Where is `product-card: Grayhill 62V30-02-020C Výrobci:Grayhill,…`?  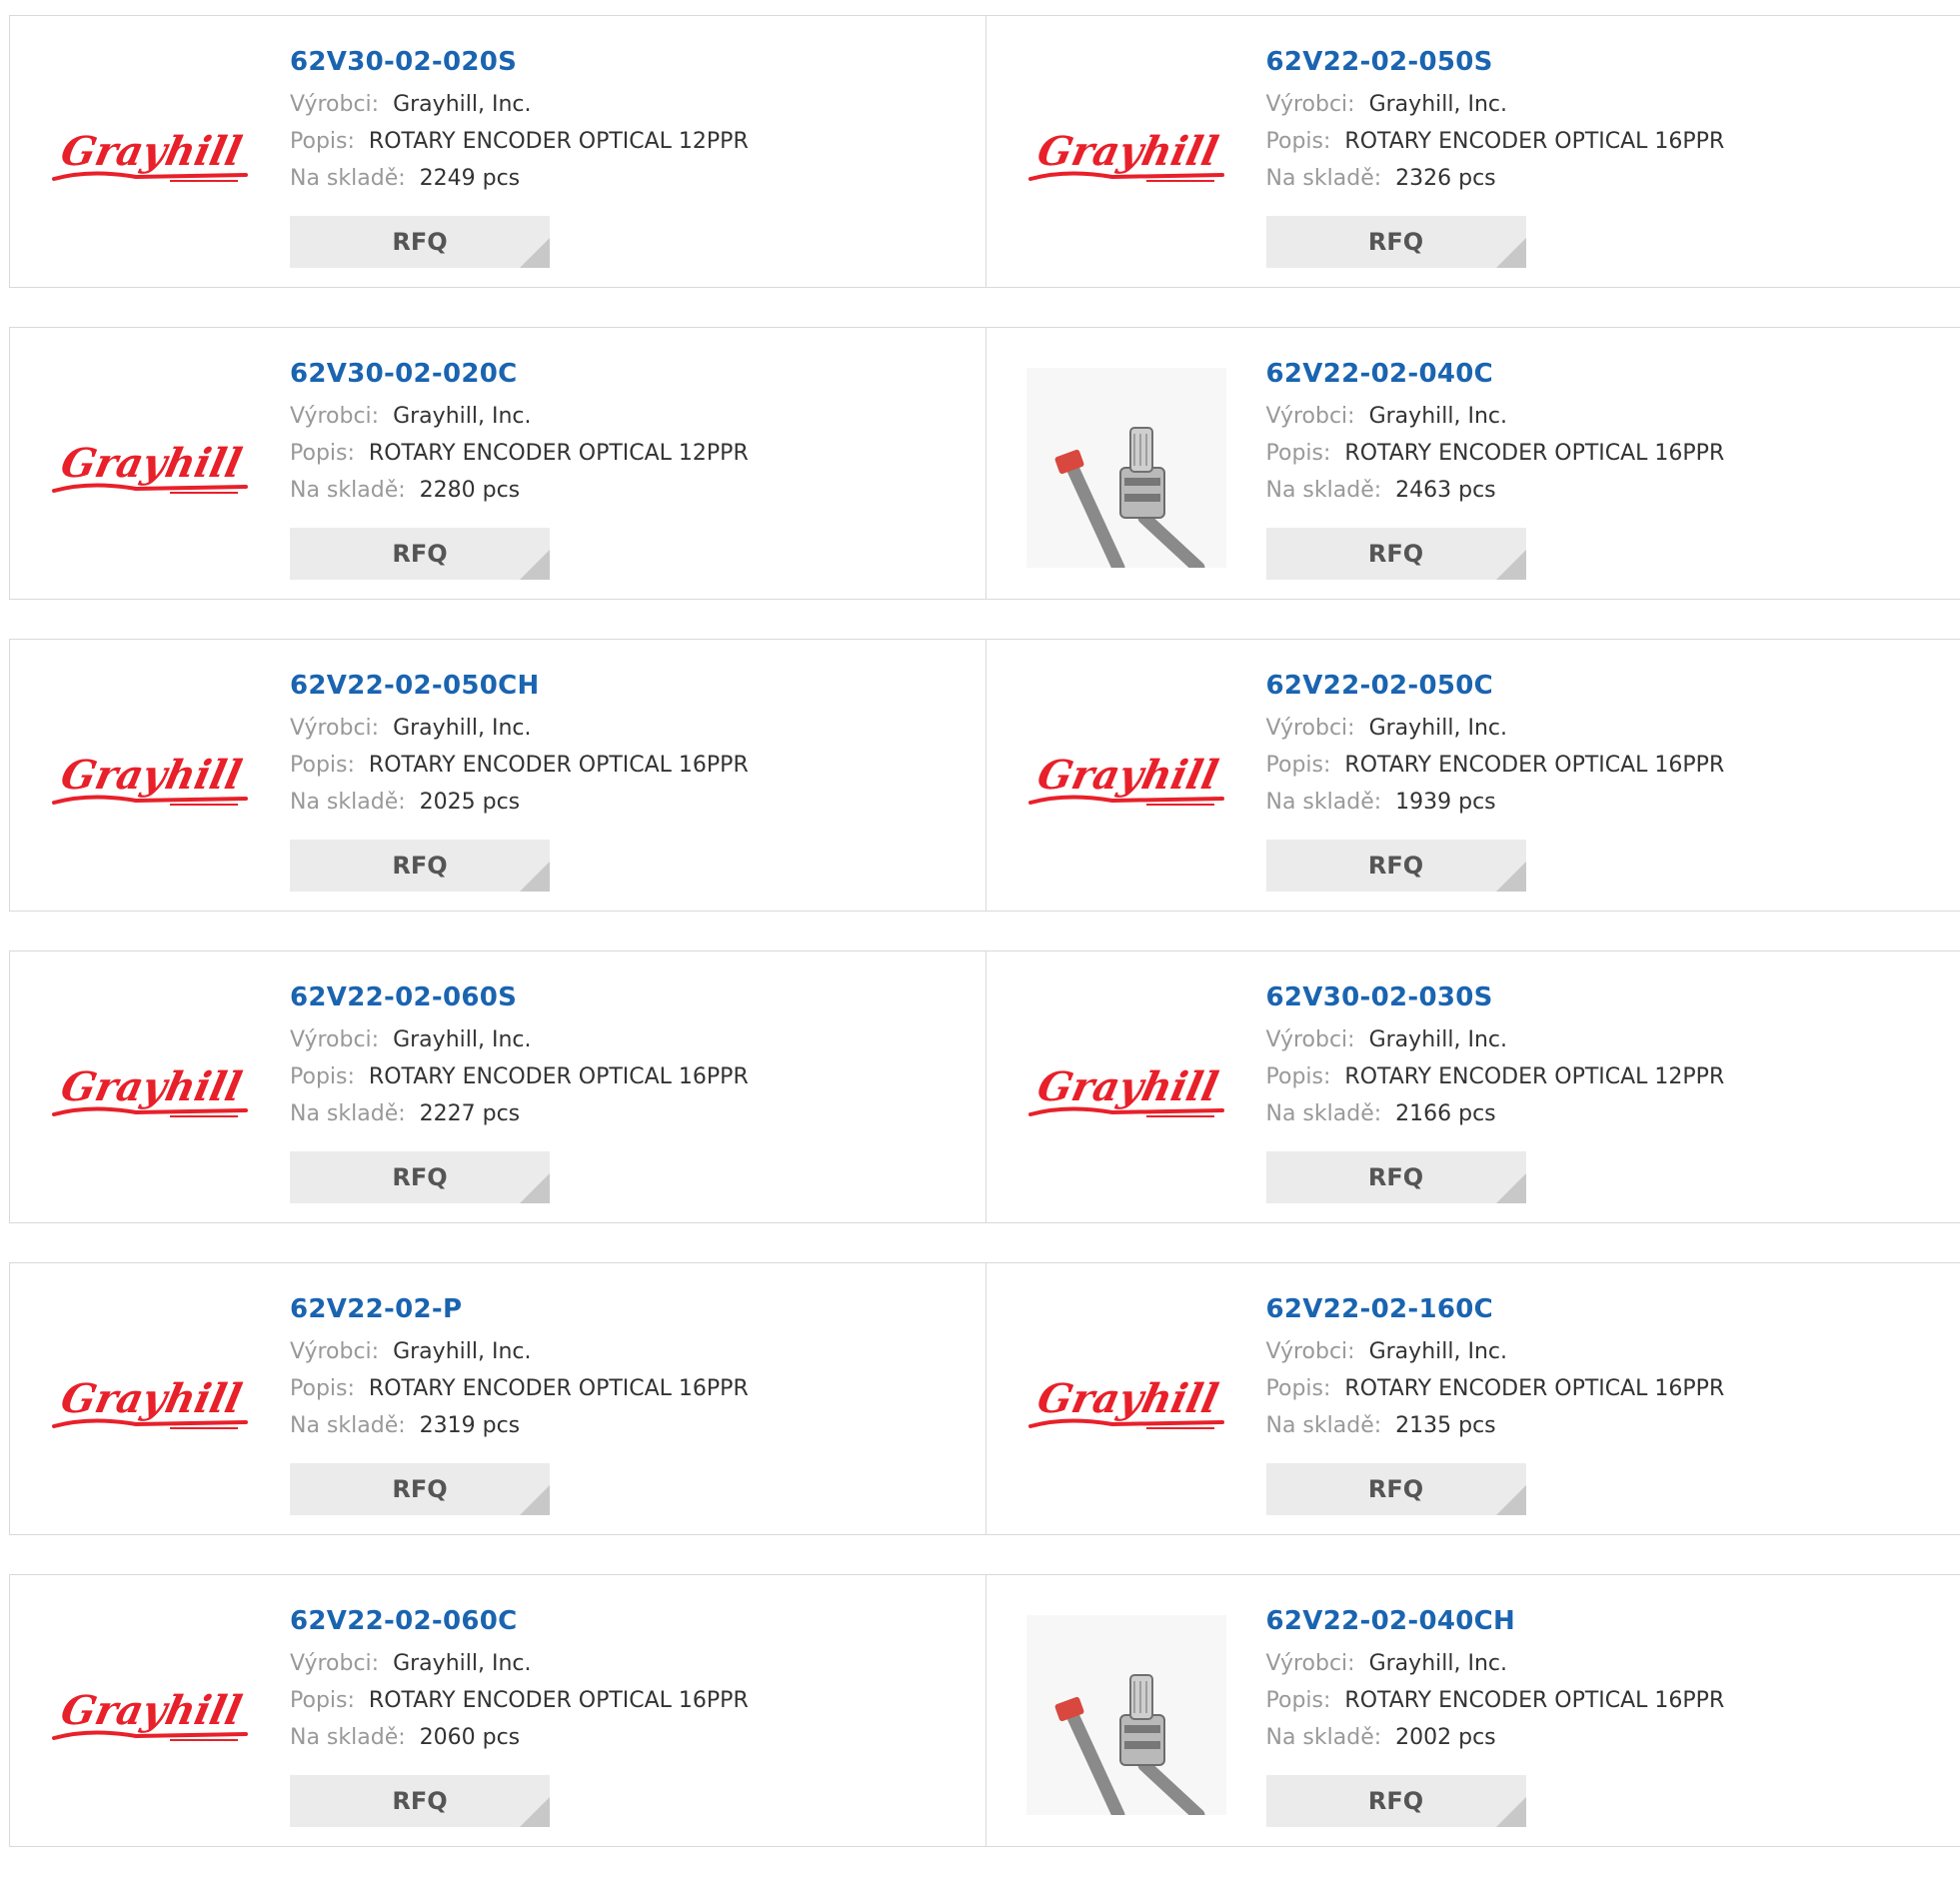 product-card: Grayhill 62V30-02-020C Výrobci:Grayhill,… is located at coordinates (498, 464).